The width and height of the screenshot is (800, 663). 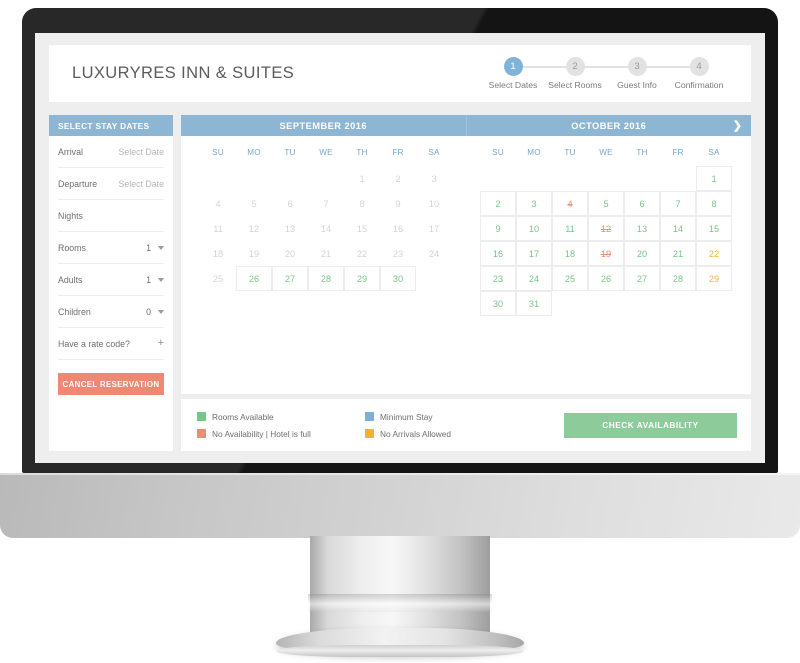 What do you see at coordinates (111, 384) in the screenshot?
I see `cancel-reservation-button: CANCEL RESERVATION` at bounding box center [111, 384].